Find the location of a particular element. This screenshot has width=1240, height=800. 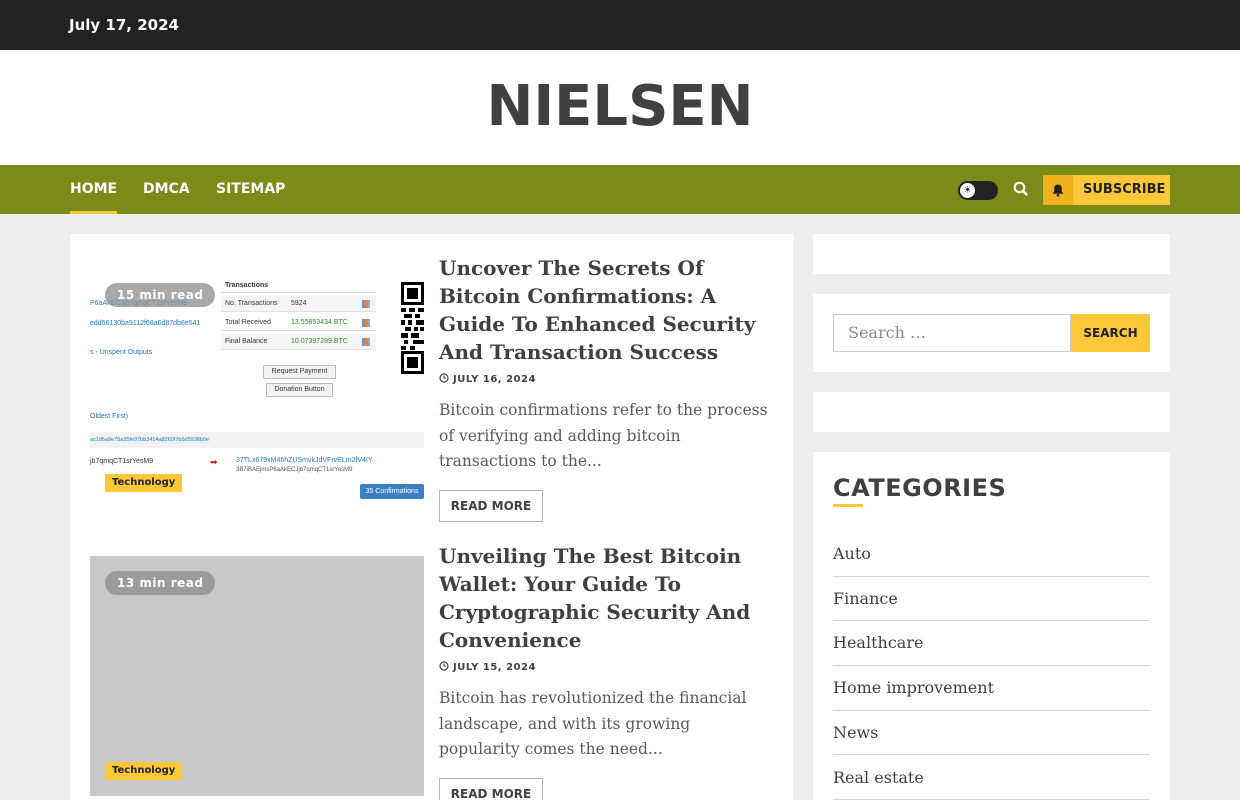

post-date-text: July 16, 2024 is located at coordinates (494, 379).